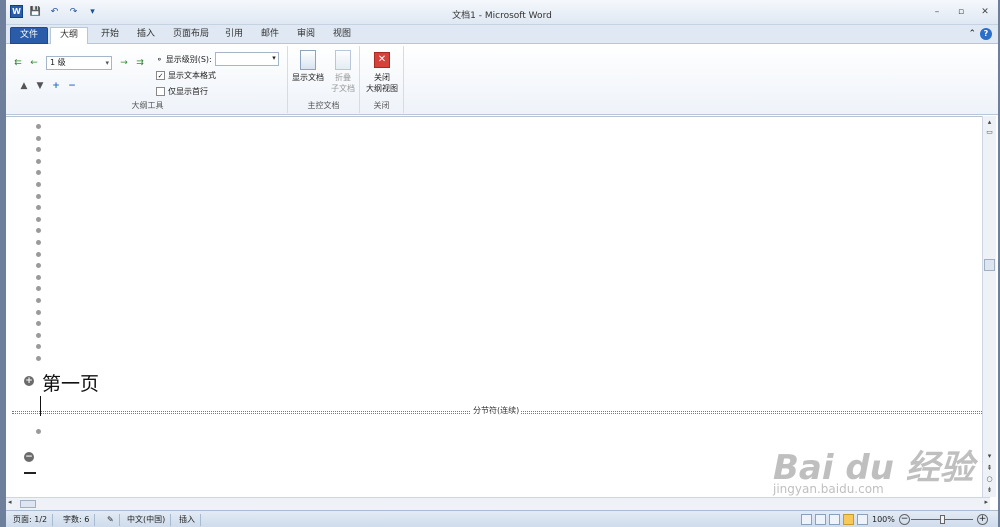 Image resolution: width=1000 pixels, height=527 pixels. I want to click on group-label-close: 关闭, so click(381, 105).